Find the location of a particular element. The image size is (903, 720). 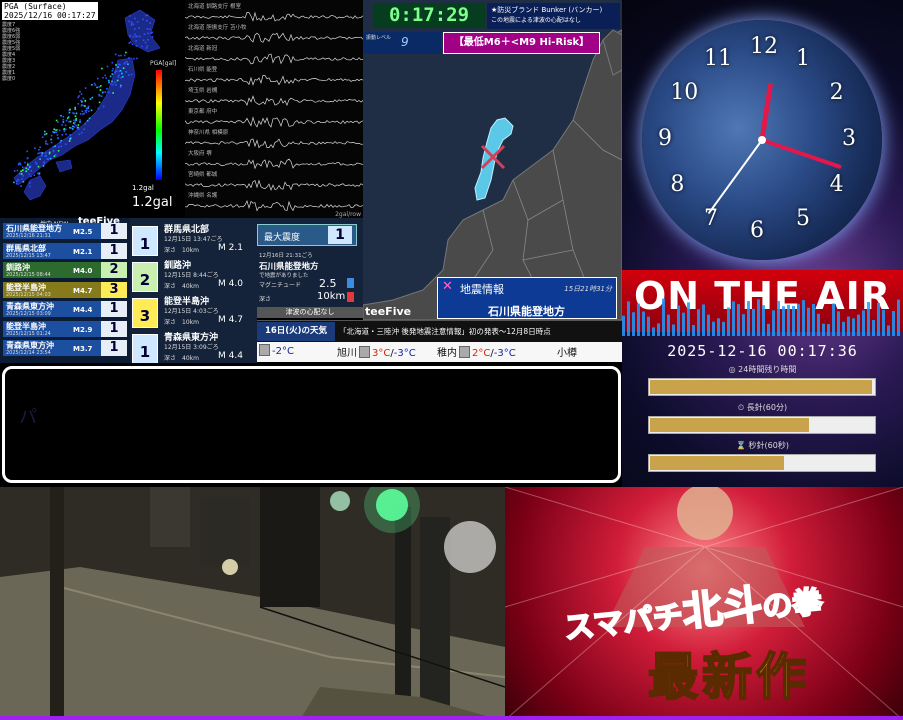

epicenter-x-icon is located at coordinates (493, 157).